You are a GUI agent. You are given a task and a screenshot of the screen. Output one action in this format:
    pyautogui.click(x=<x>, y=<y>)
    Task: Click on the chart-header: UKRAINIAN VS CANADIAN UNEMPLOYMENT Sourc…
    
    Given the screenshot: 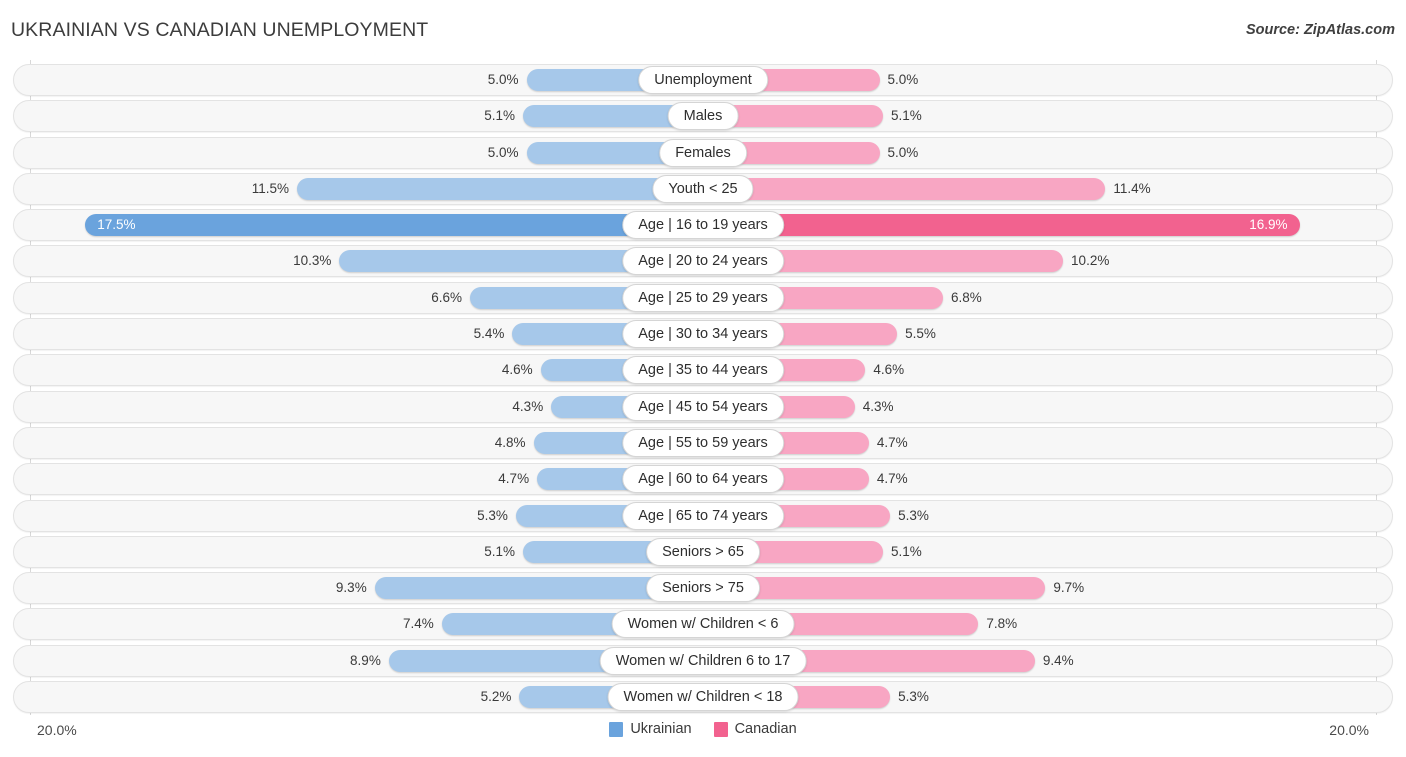 What is the action you would take?
    pyautogui.click(x=703, y=30)
    